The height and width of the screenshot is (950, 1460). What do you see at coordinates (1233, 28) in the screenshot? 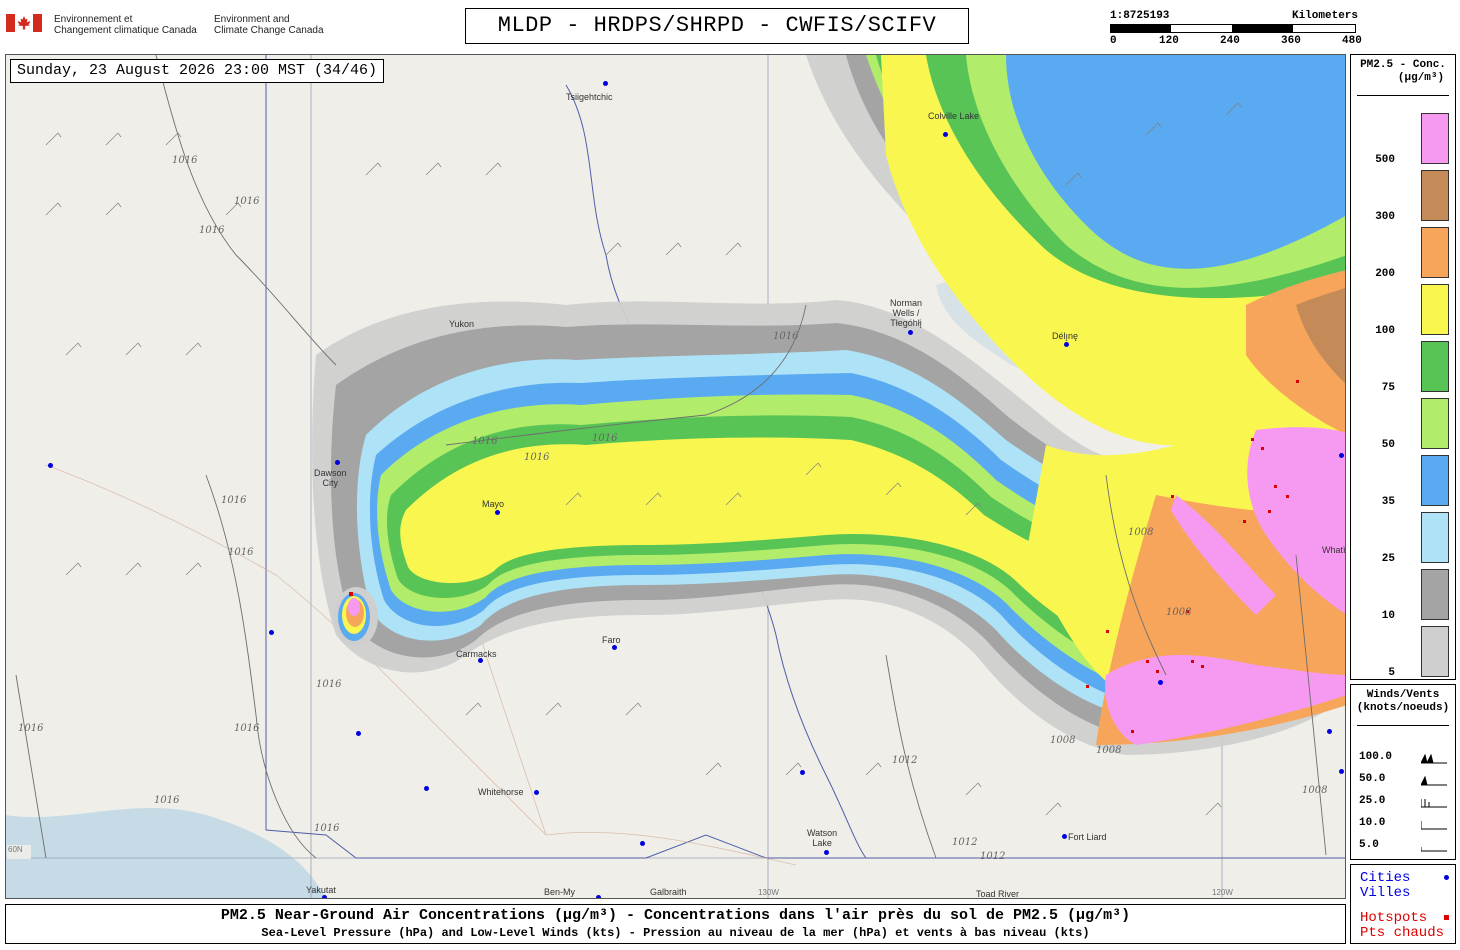
I see `scale-track` at bounding box center [1233, 28].